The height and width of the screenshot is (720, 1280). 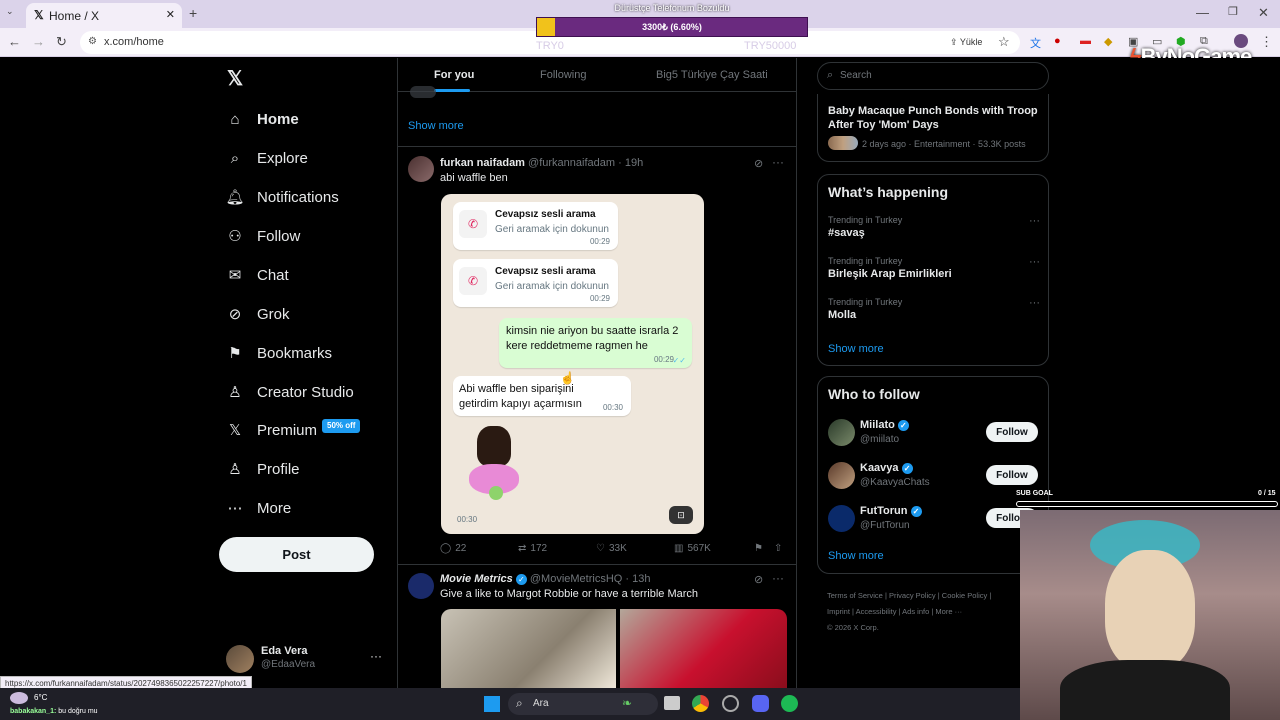 What do you see at coordinates (473, 224) in the screenshot?
I see `missed-call-icon: ✆` at bounding box center [473, 224].